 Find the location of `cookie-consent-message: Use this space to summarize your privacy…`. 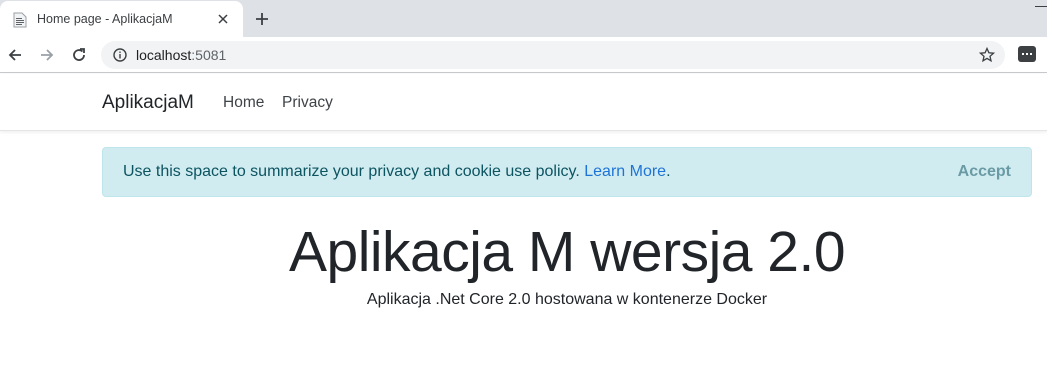

cookie-consent-message: Use this space to summarize your privacy… is located at coordinates (351, 171).